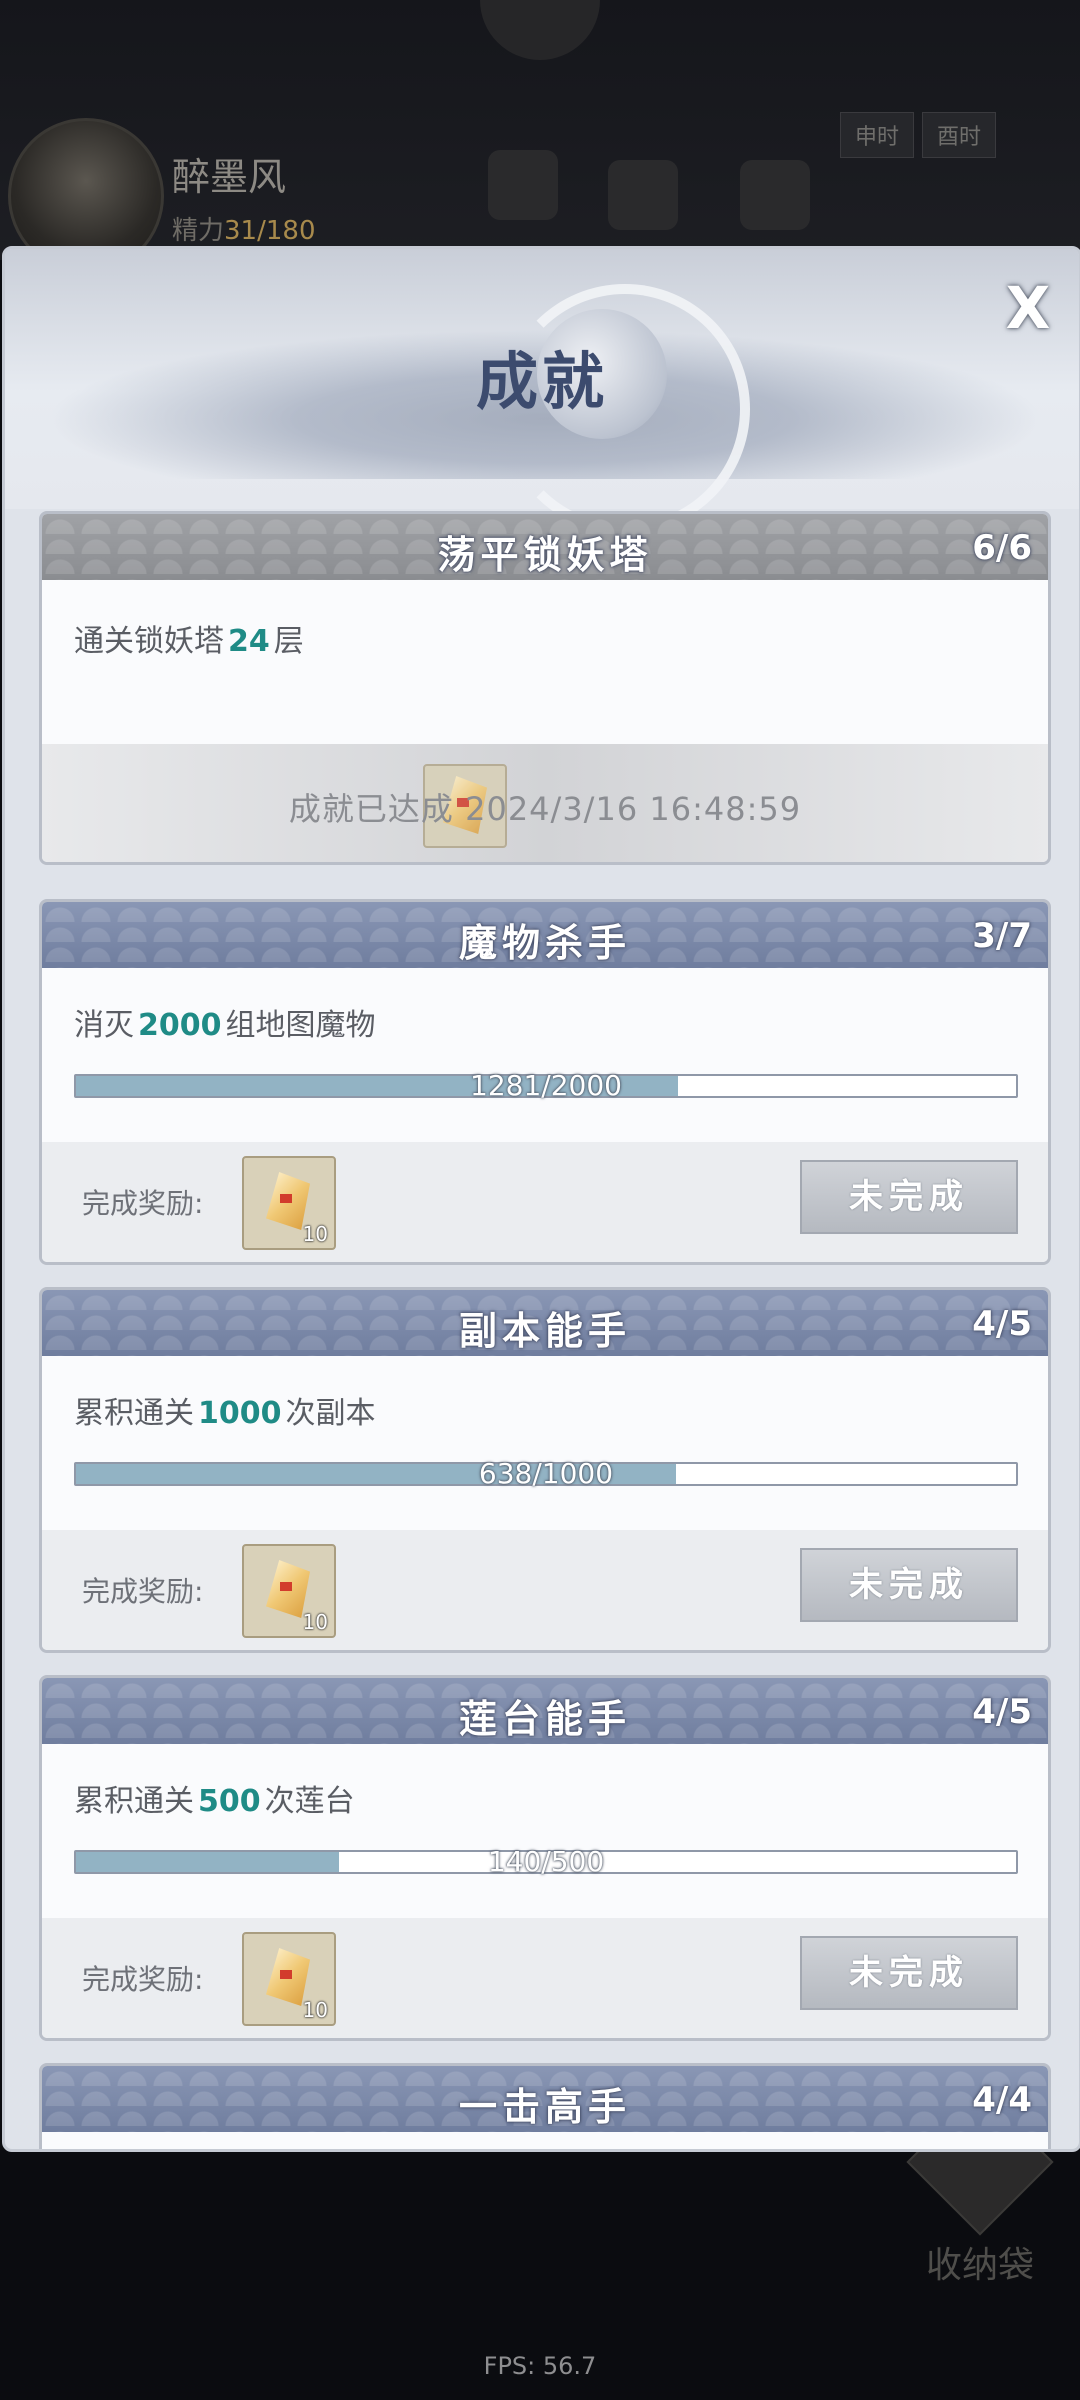 The image size is (1080, 2400). Describe the element at coordinates (541, 381) in the screenshot. I see `modal-title: 成就` at that location.